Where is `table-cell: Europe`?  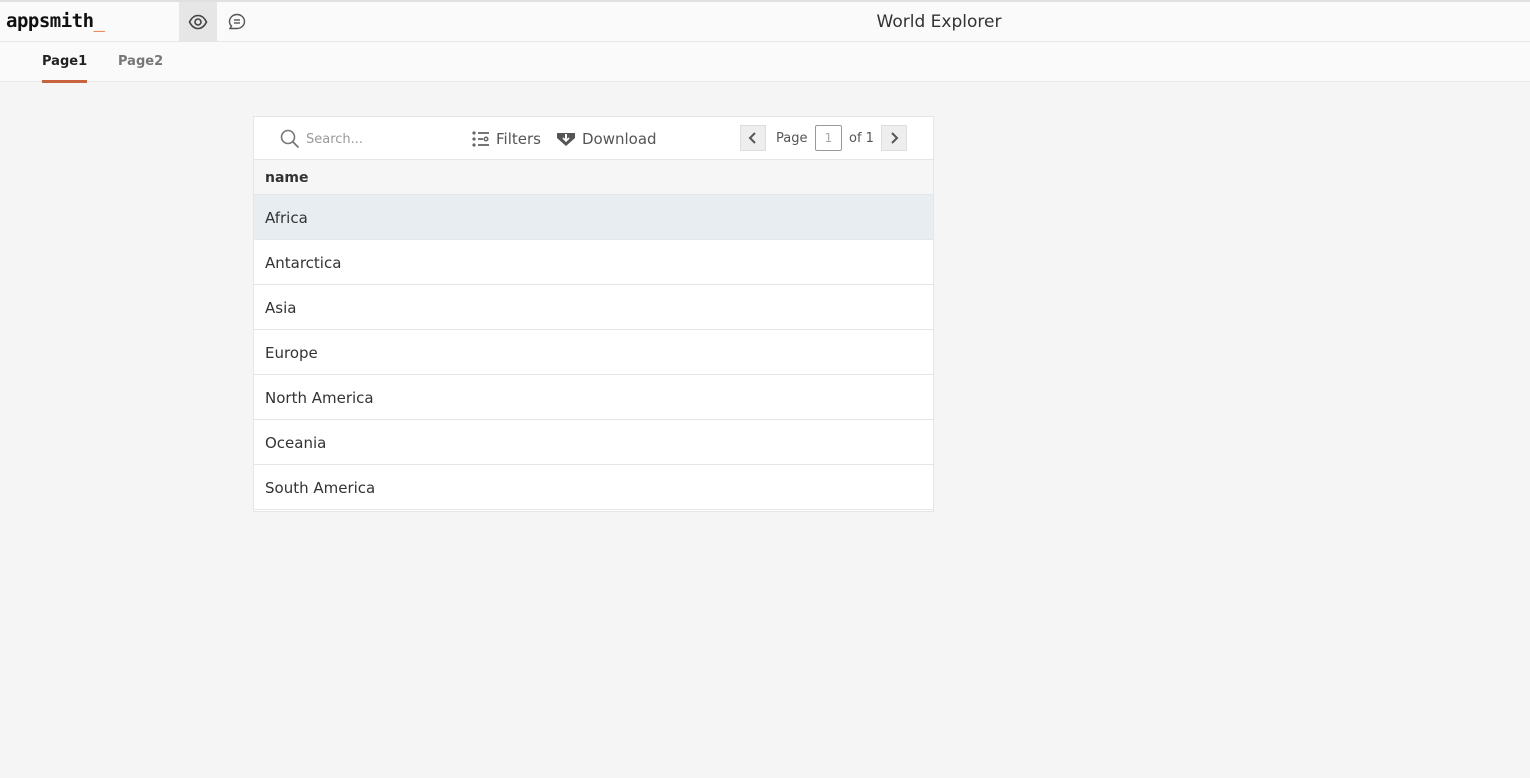 table-cell: Europe is located at coordinates (291, 353).